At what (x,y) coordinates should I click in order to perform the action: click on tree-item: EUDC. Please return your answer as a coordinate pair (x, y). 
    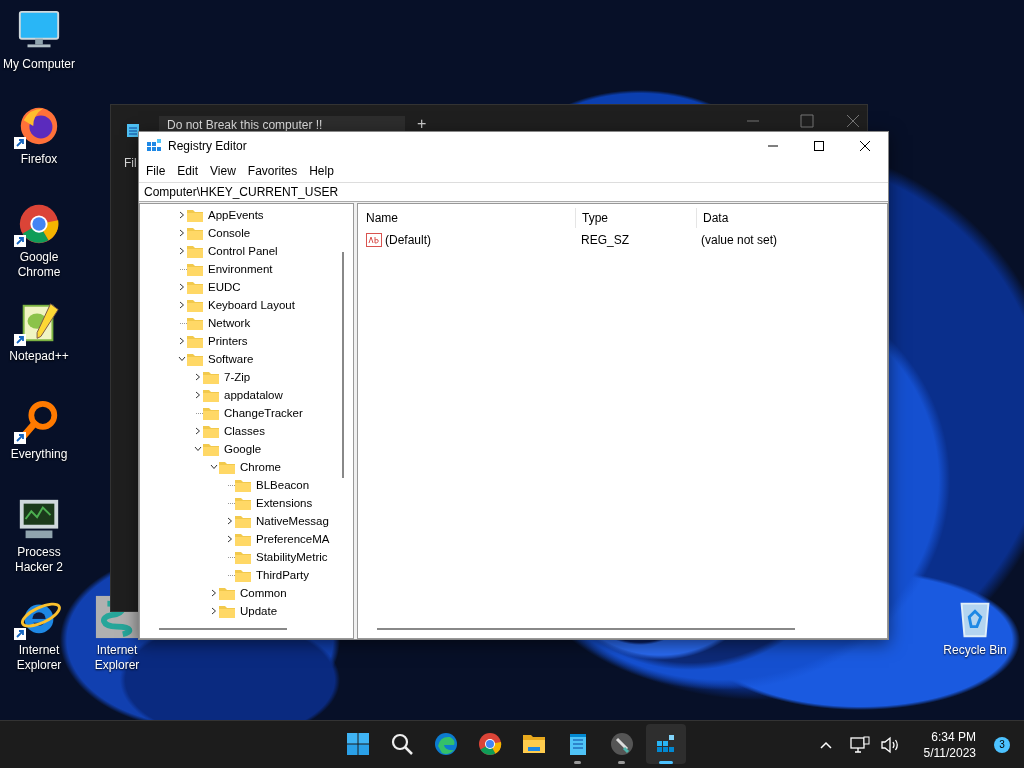
    Looking at the image, I should click on (224, 287).